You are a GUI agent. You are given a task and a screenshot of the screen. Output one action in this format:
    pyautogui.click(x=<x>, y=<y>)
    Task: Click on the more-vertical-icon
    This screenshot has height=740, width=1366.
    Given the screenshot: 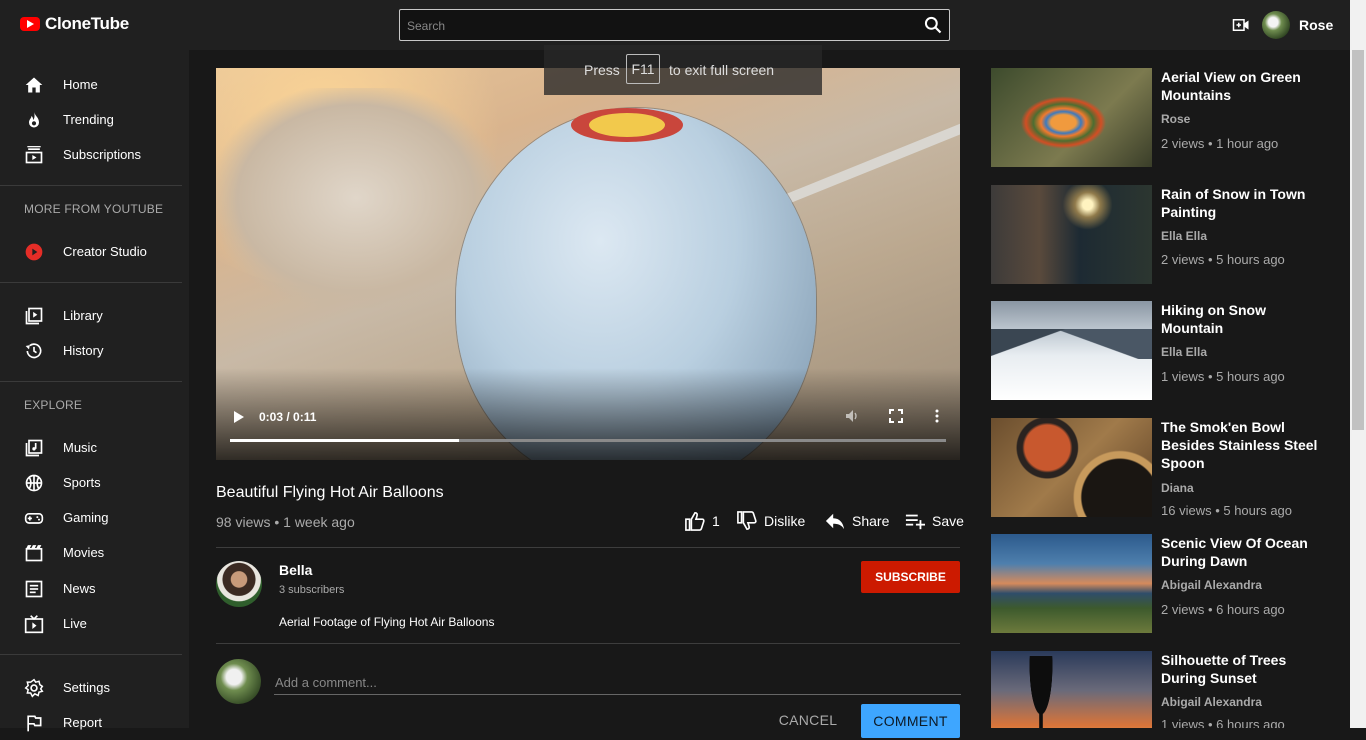 What is the action you would take?
    pyautogui.click(x=937, y=416)
    